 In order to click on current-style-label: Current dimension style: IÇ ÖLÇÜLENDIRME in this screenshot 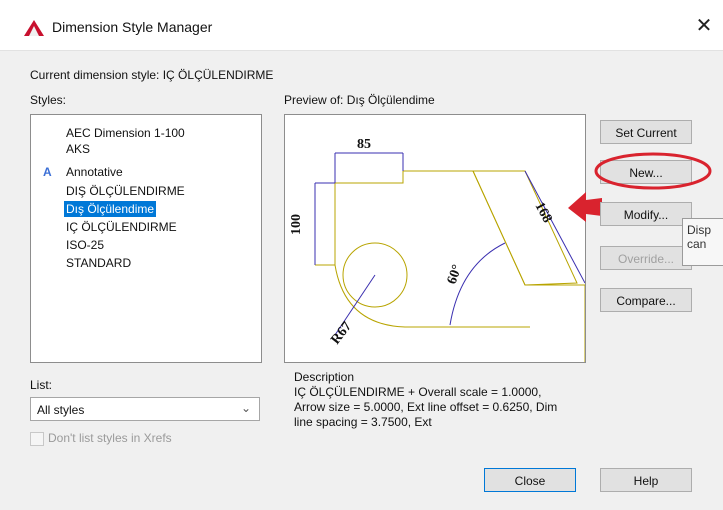, I will do `click(152, 75)`.